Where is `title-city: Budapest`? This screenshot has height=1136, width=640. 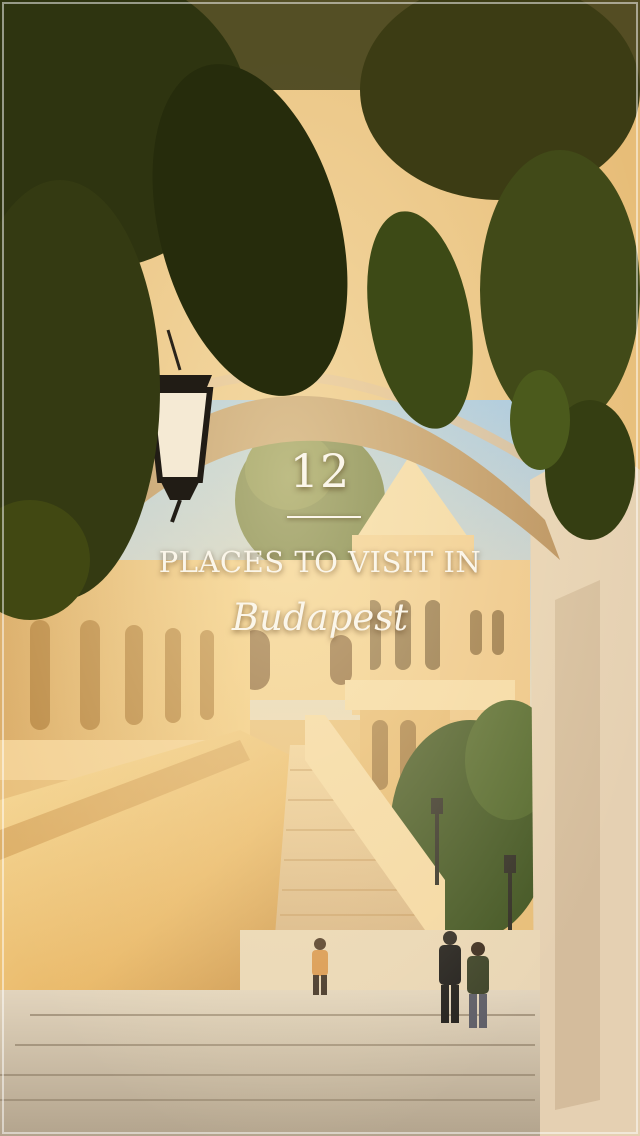 title-city: Budapest is located at coordinates (320, 617).